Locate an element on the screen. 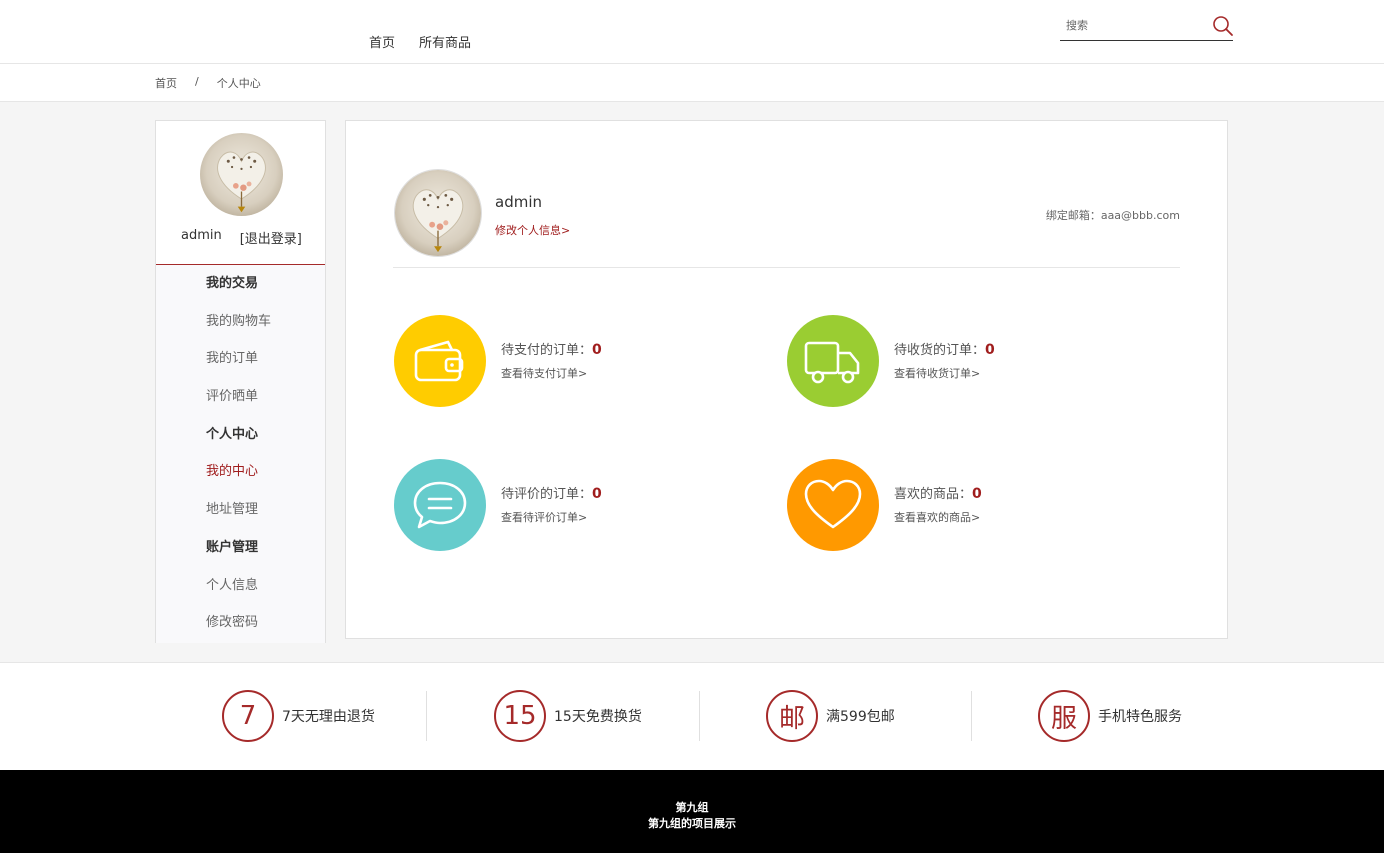  breadcrumb-home: 首页 is located at coordinates (166, 83).